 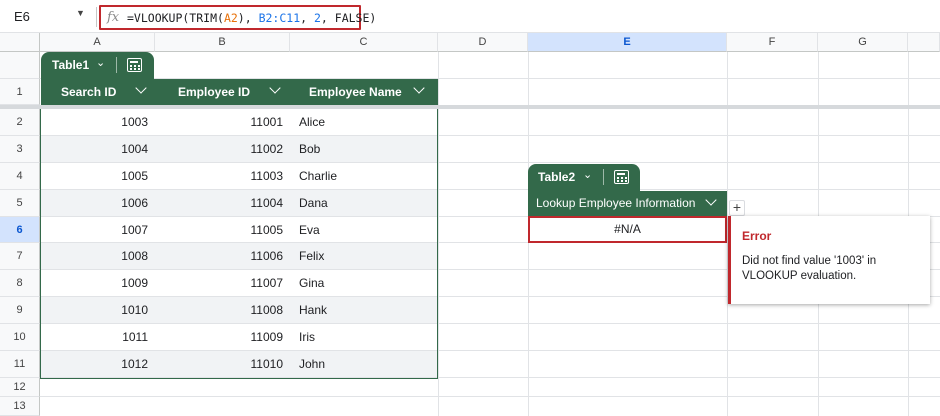 I want to click on table1-name: Table1, so click(x=71, y=65).